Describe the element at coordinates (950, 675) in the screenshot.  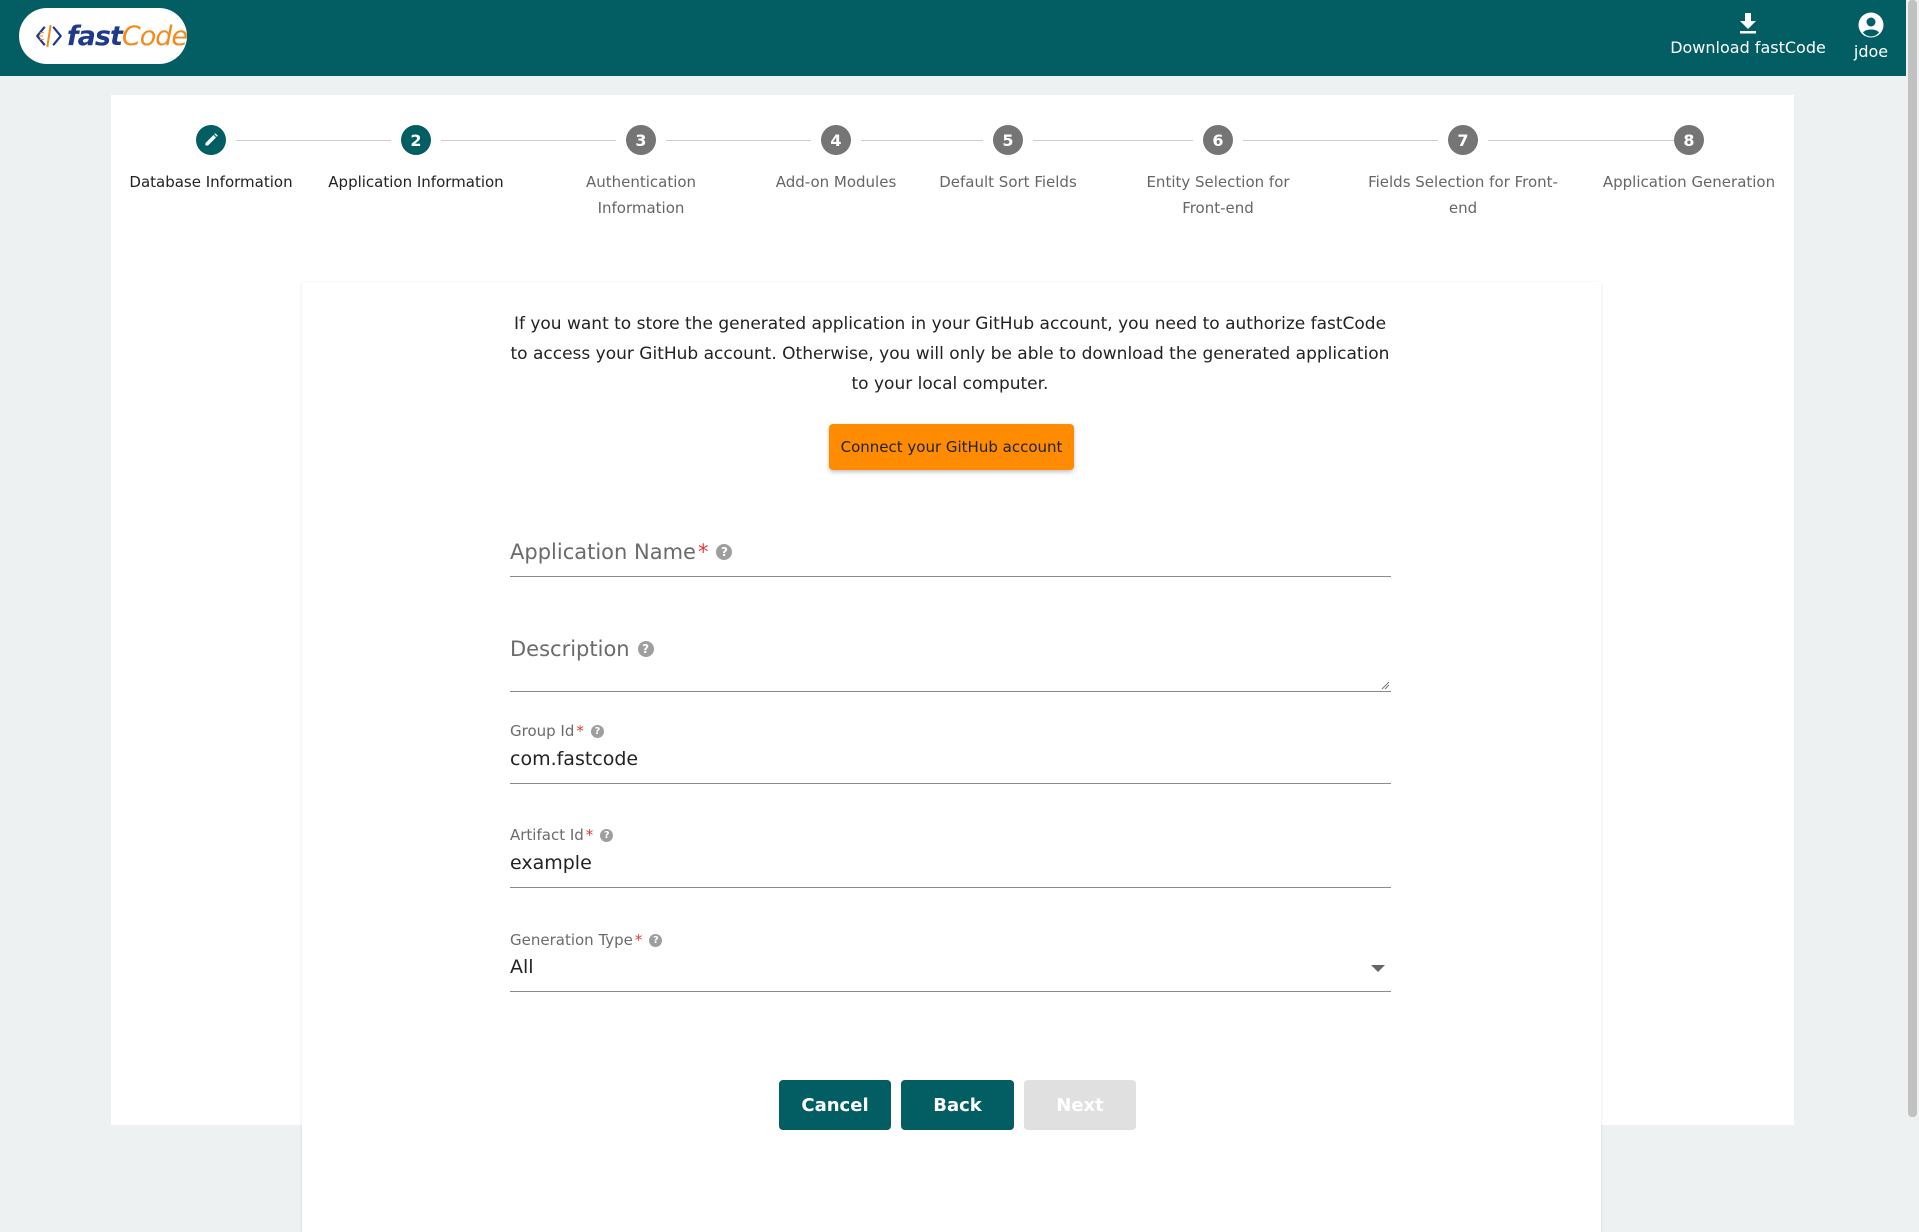
I see `description-textarea` at that location.